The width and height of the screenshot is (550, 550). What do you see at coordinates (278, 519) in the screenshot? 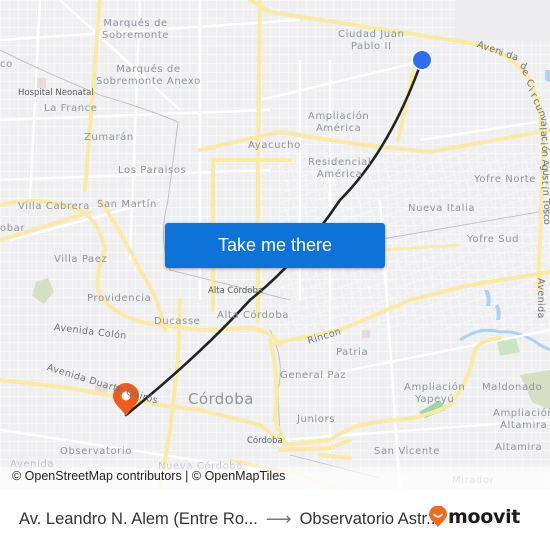
I see `arrow-right-icon: ⟶` at bounding box center [278, 519].